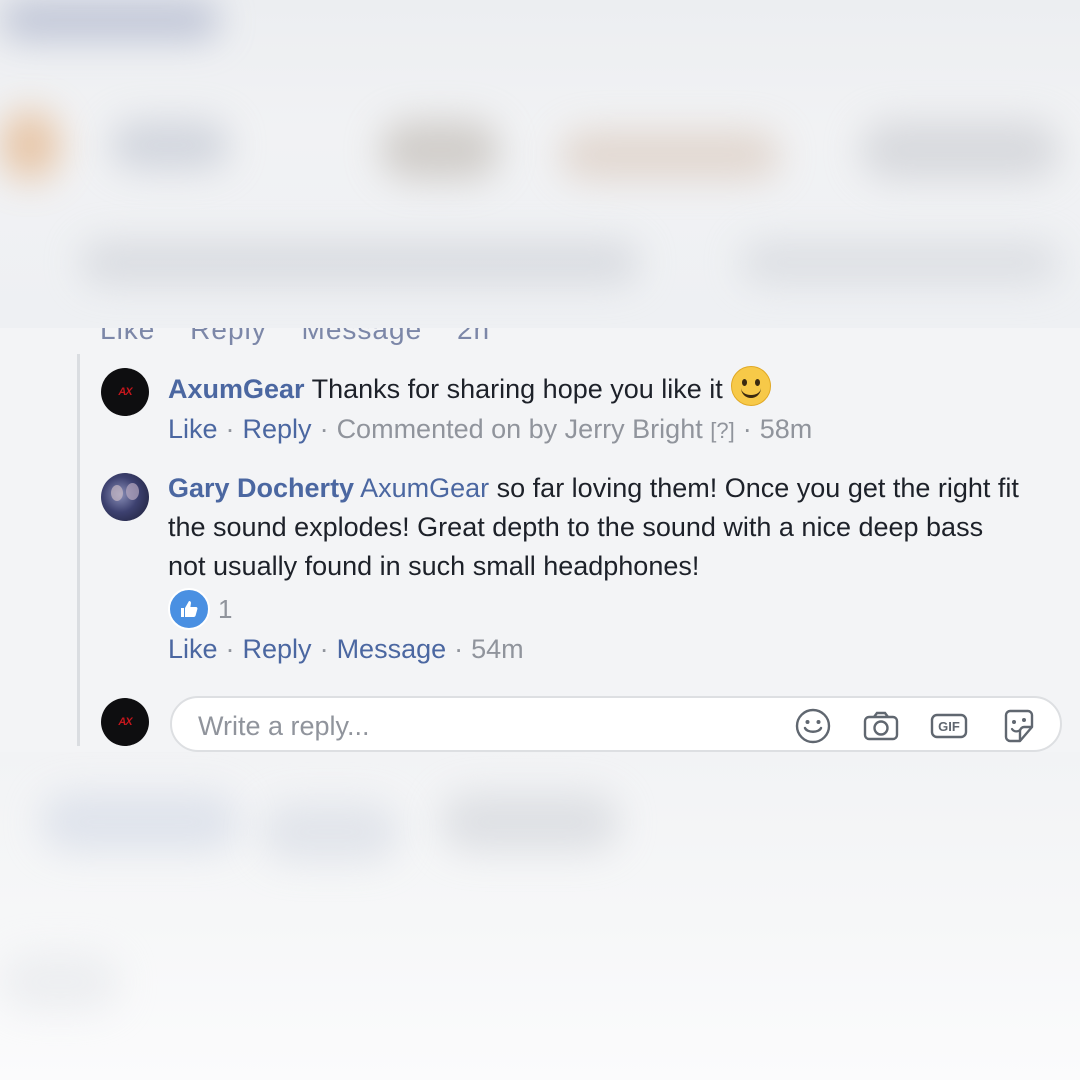 The width and height of the screenshot is (1080, 1080). I want to click on previous-comment-actions: Like Reply Message 2h, so click(308, 337).